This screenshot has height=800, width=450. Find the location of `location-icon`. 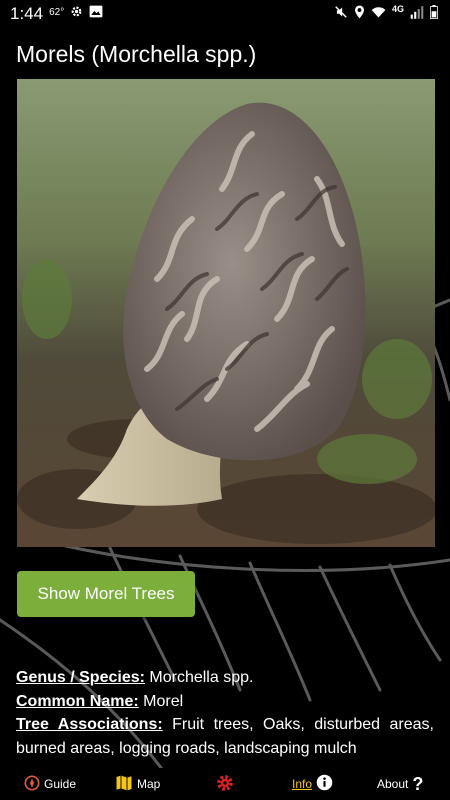

location-icon is located at coordinates (359, 12).